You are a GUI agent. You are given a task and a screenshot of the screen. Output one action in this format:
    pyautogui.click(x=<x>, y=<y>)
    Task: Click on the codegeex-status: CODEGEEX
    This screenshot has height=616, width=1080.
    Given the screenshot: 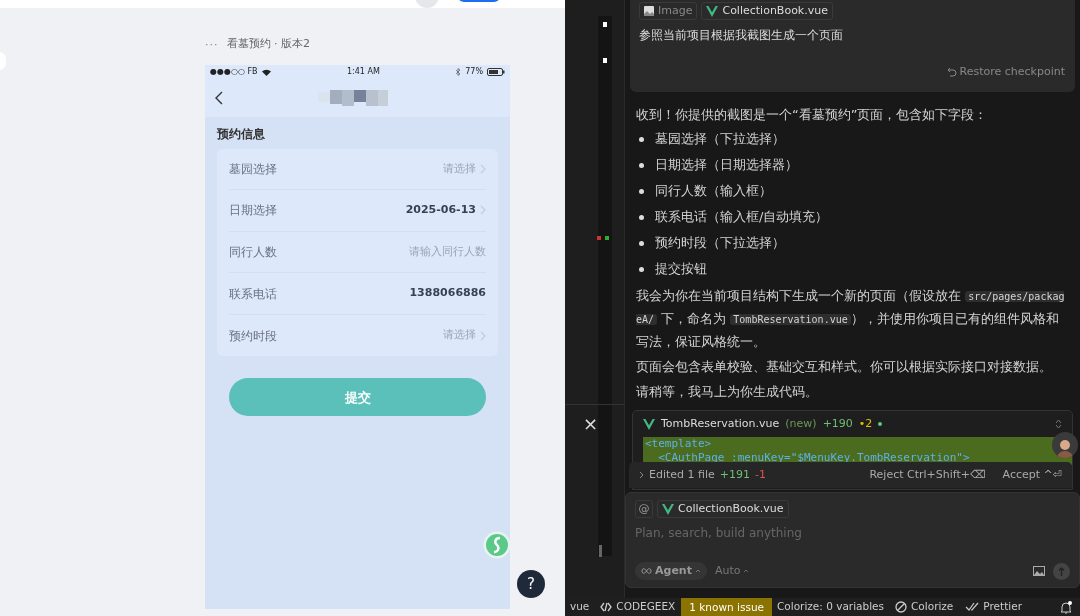 What is the action you would take?
    pyautogui.click(x=638, y=607)
    